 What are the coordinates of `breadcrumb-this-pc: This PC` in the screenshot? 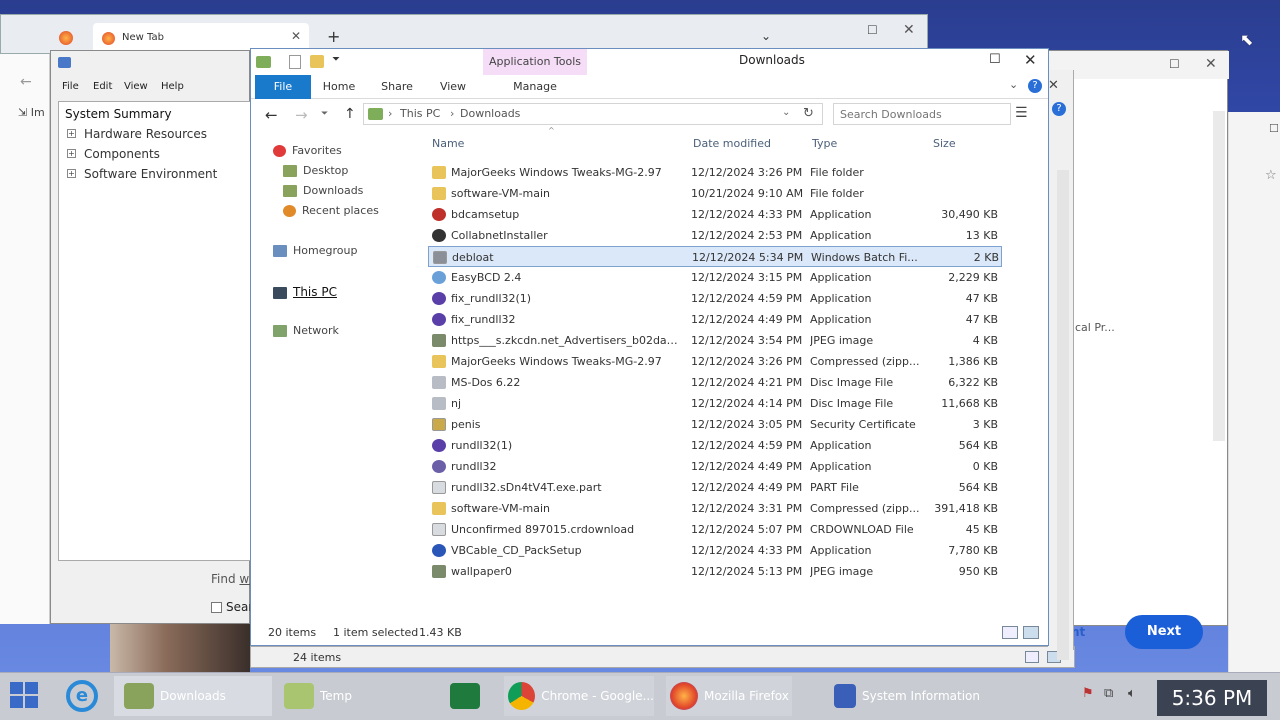 It's located at (420, 113).